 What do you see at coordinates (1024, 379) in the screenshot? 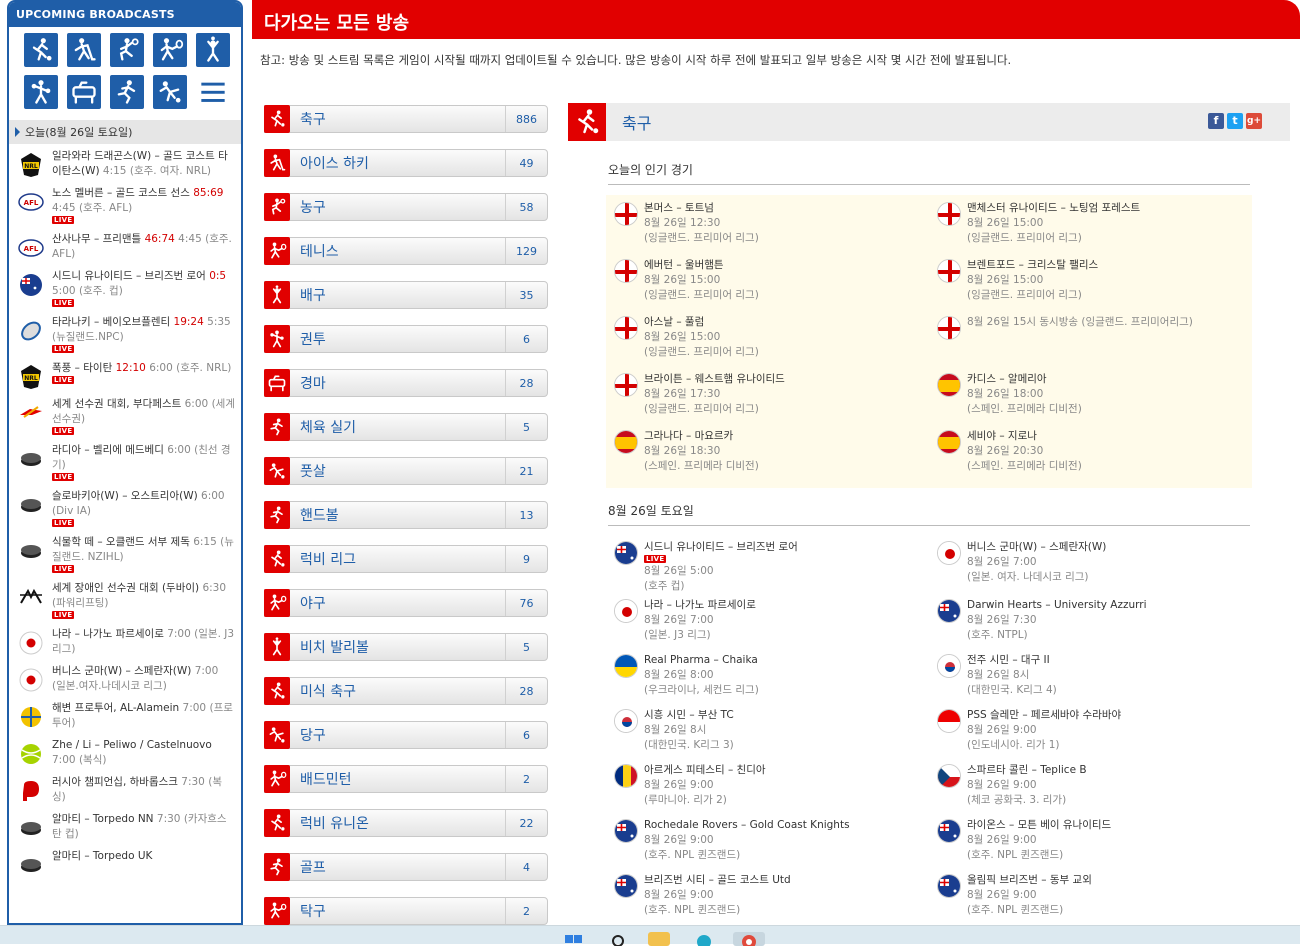
I see `match-title: 카디스 – 알메리아` at bounding box center [1024, 379].